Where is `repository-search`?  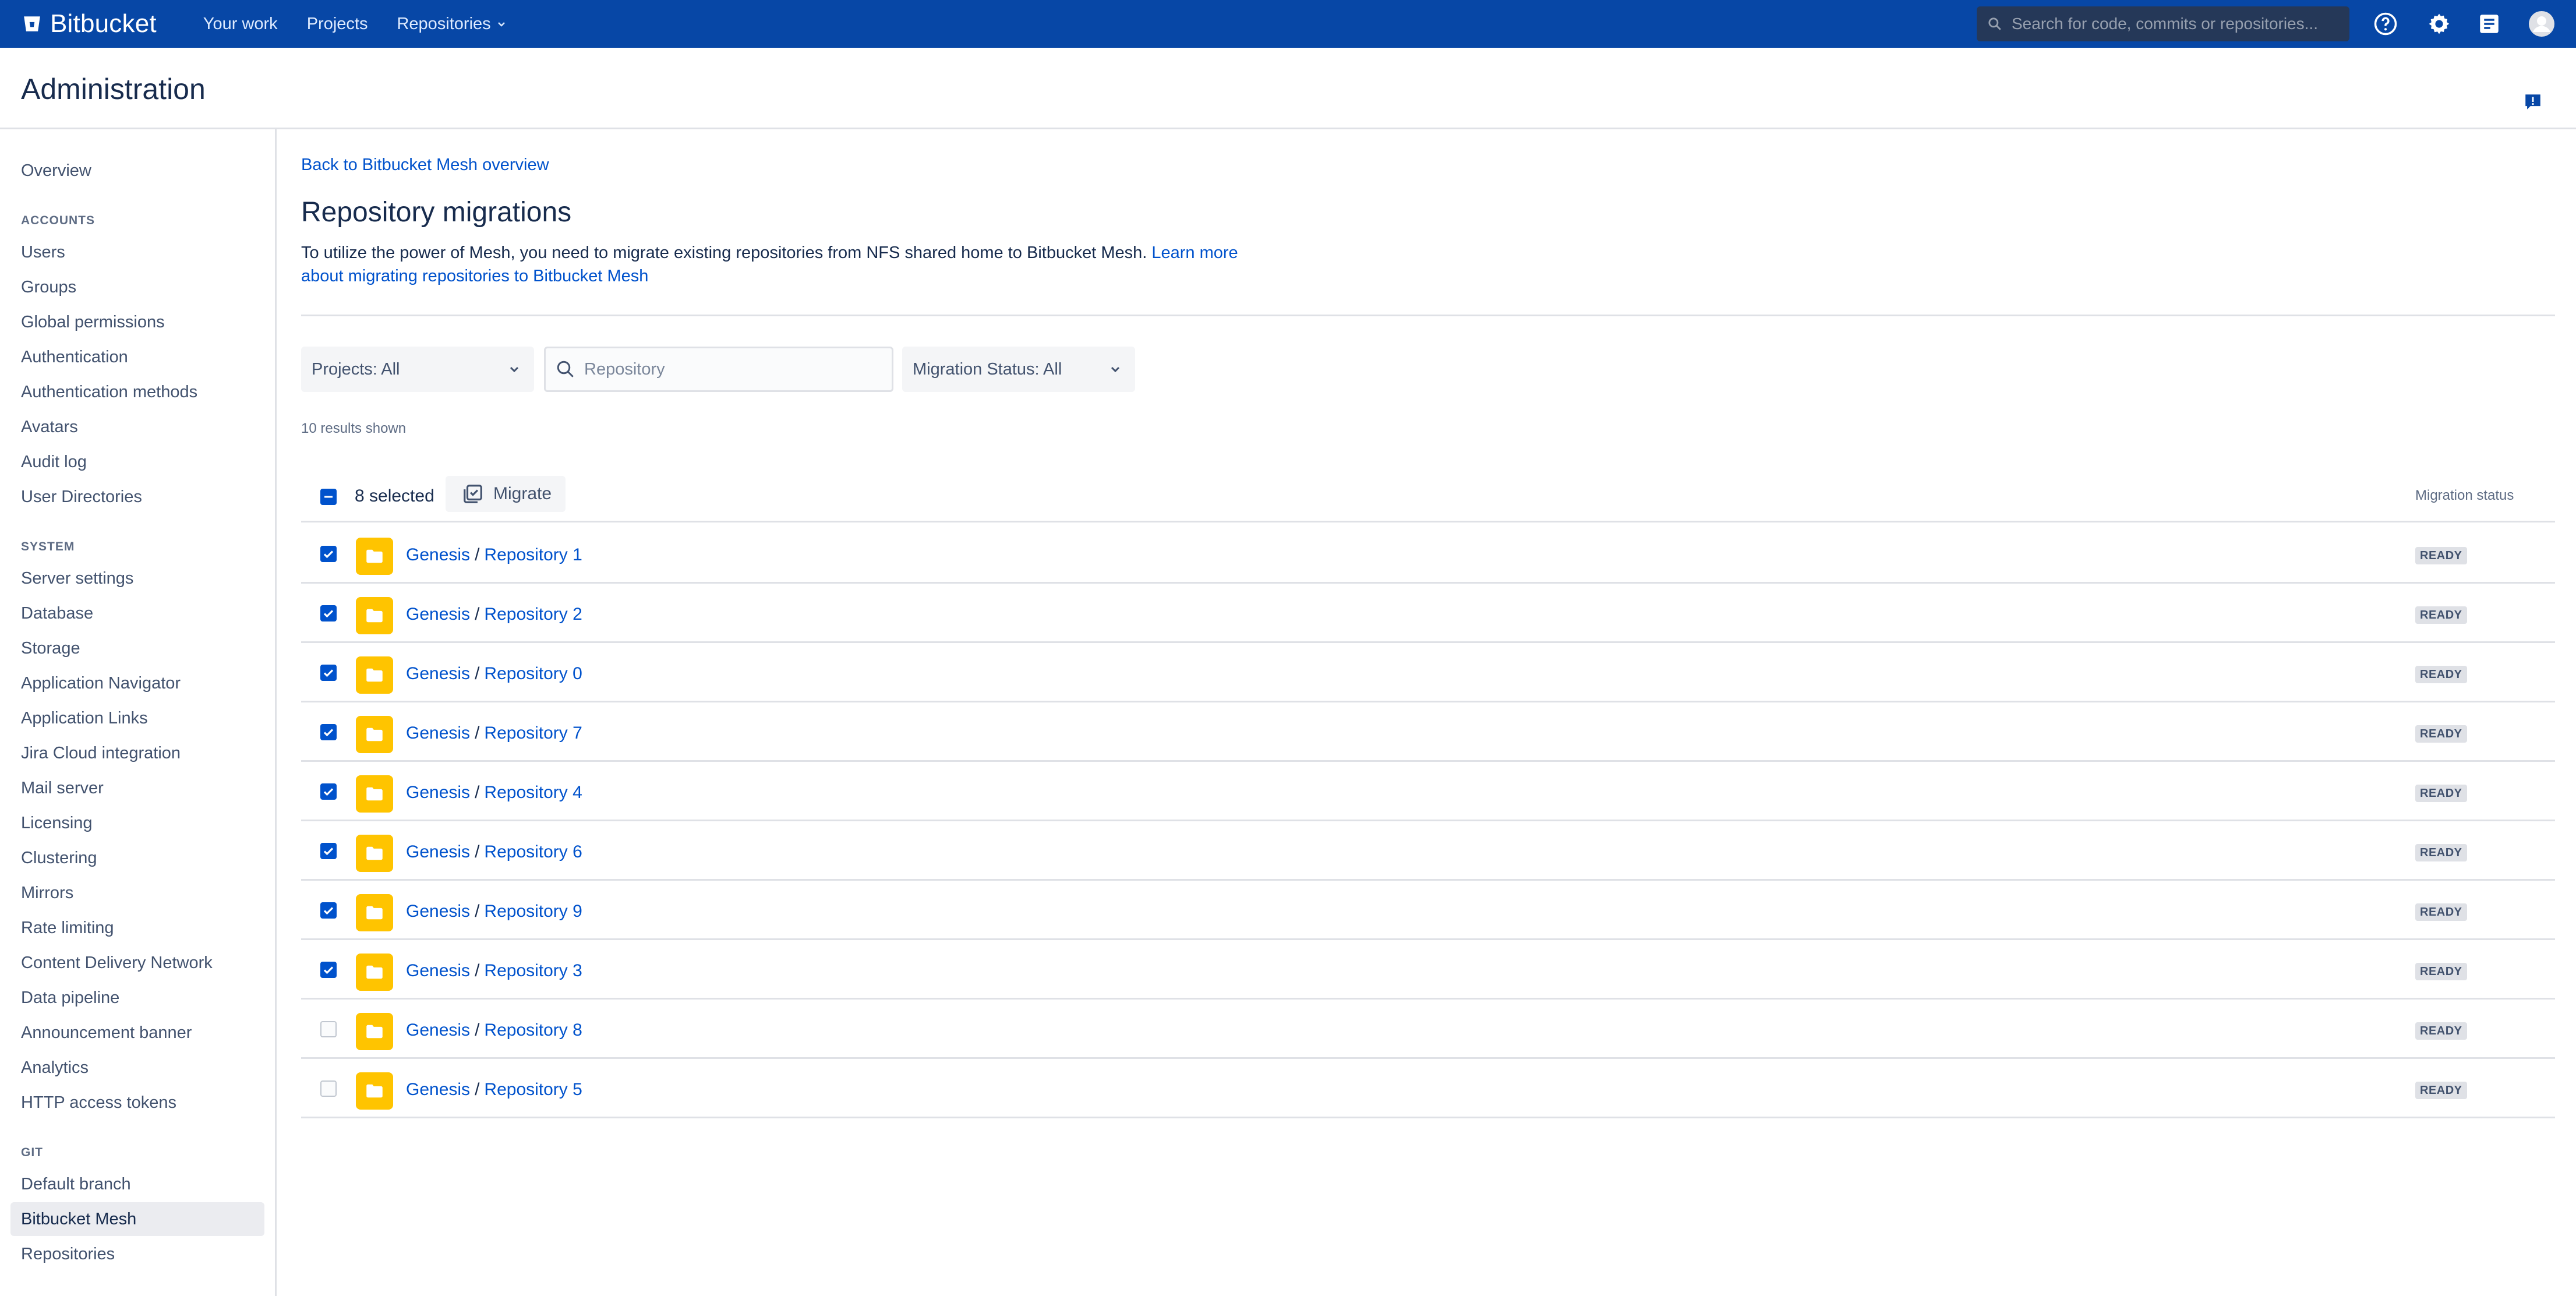
repository-search is located at coordinates (718, 369).